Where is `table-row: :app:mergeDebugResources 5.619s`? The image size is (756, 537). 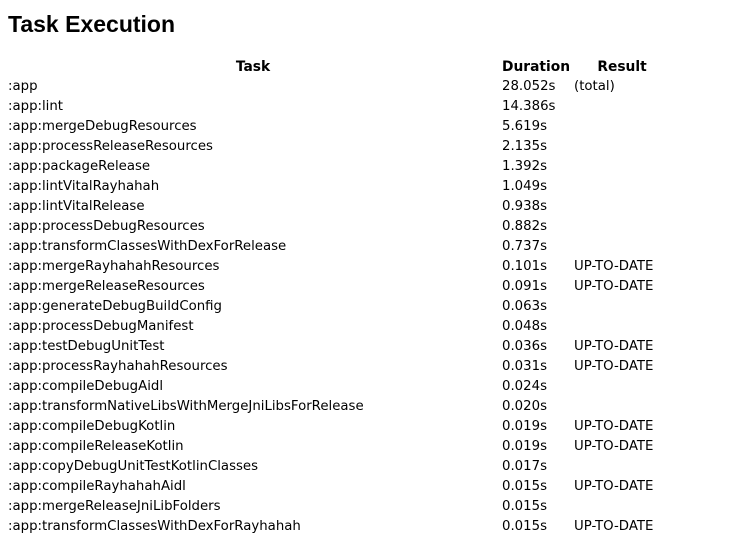 table-row: :app:mergeDebugResources 5.619s is located at coordinates (339, 127).